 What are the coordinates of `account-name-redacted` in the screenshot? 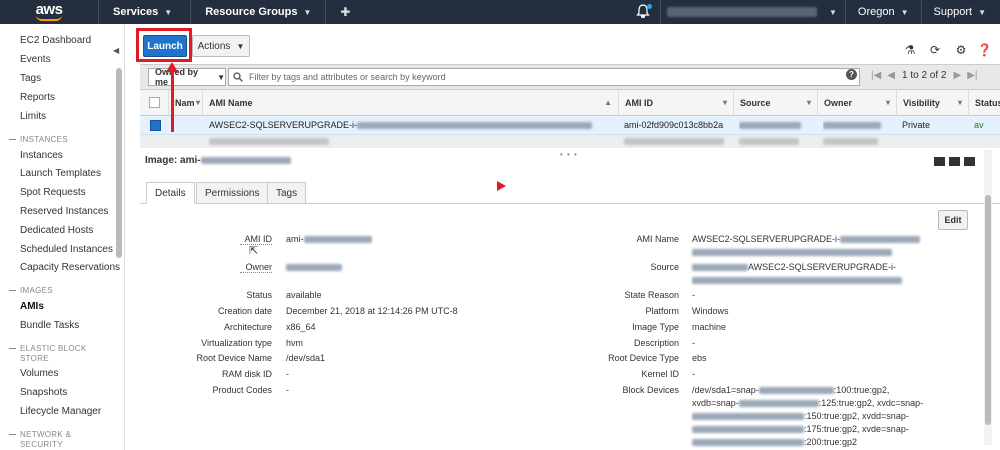 It's located at (742, 12).